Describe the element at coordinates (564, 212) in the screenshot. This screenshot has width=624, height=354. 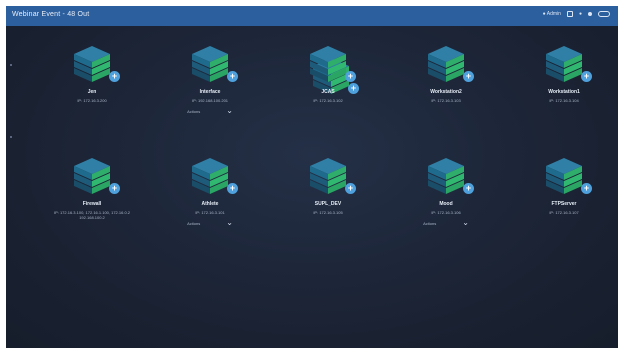
I see `host-ip: IP: 172.16.3.107` at that location.